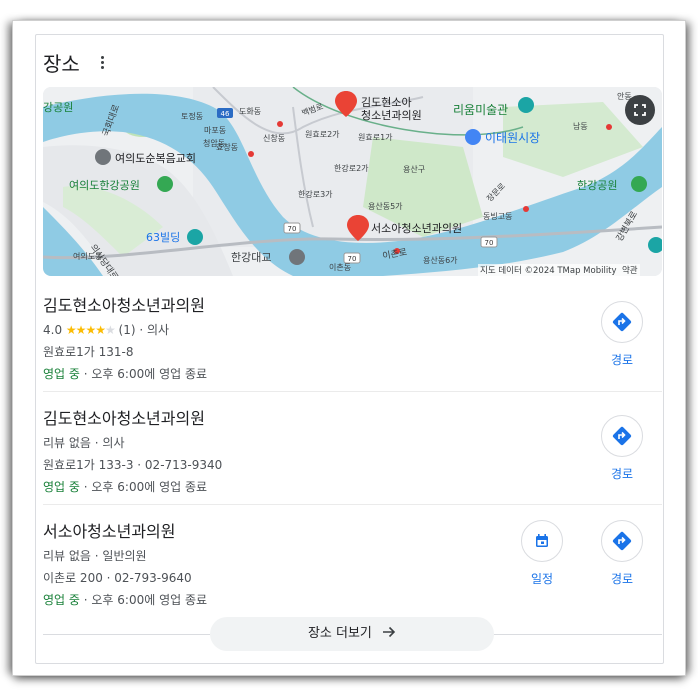 This screenshot has width=698, height=698. Describe the element at coordinates (497, 216) in the screenshot. I see `svg-text: 동빙고동` at that location.